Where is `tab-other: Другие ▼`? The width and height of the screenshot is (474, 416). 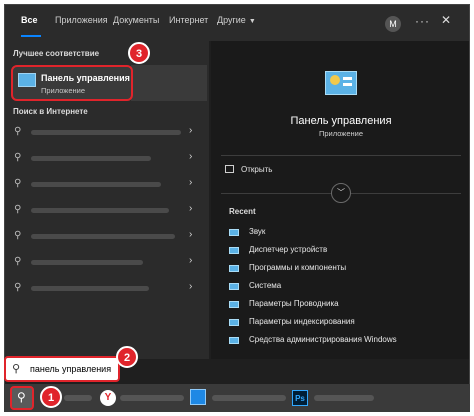 tab-other: Другие ▼ is located at coordinates (236, 20).